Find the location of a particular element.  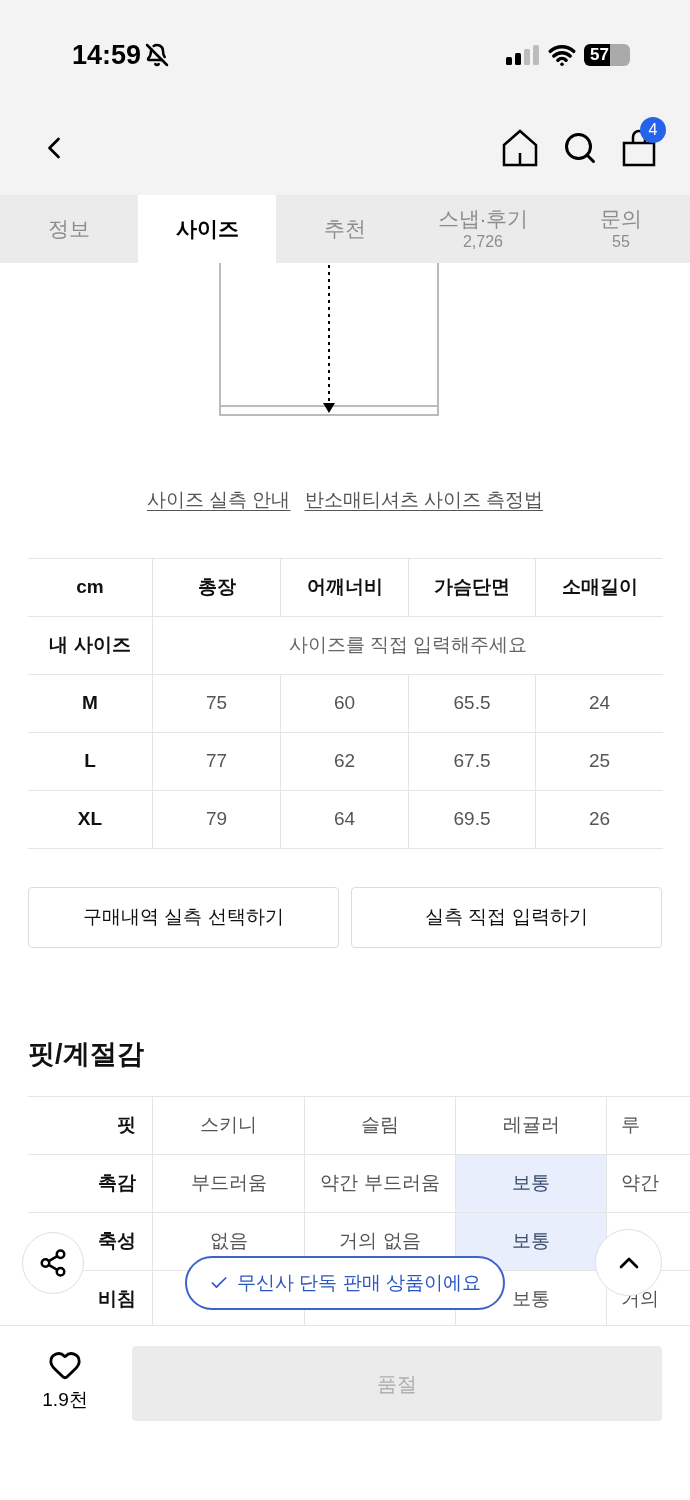

fit-option: 레귤러 is located at coordinates (531, 1125).